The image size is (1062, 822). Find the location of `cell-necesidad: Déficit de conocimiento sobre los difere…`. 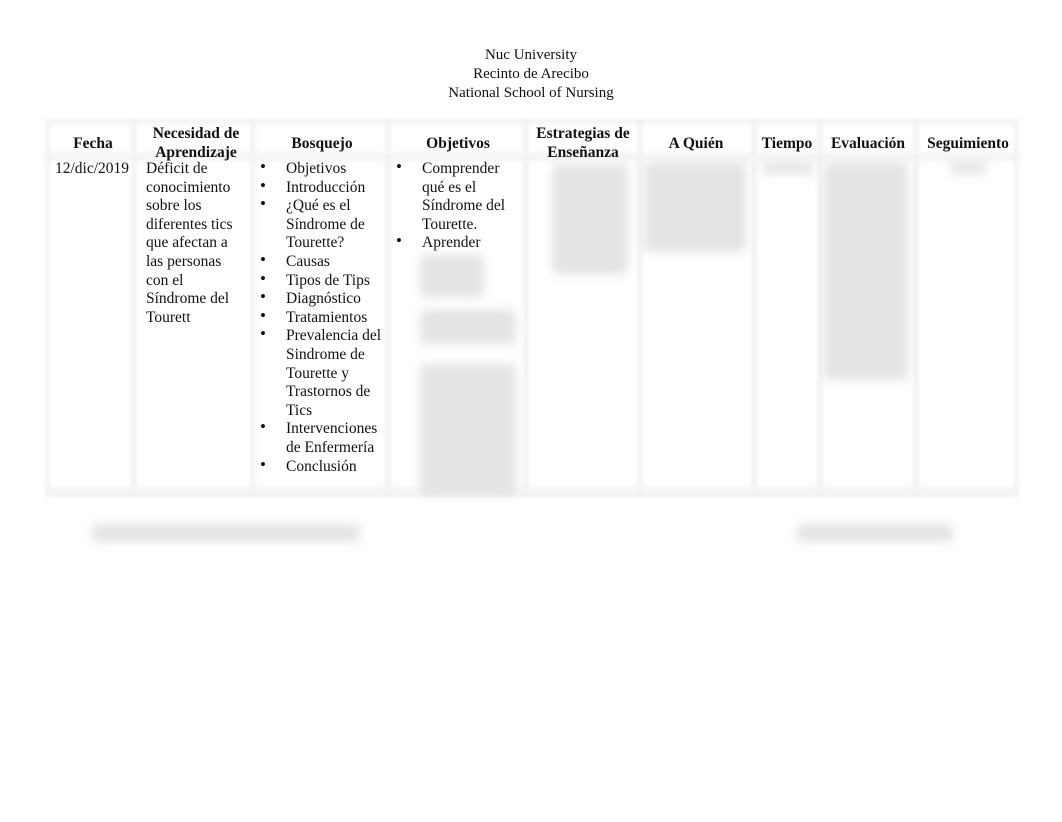

cell-necesidad: Déficit de conocimiento sobre los difere… is located at coordinates (189, 243).